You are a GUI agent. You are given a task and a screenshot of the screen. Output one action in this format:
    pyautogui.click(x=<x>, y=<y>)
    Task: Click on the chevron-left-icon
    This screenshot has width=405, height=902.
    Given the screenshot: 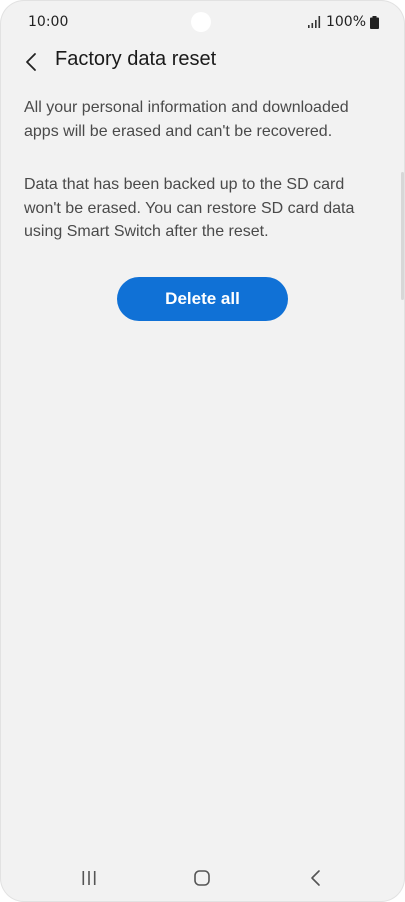 What is the action you would take?
    pyautogui.click(x=32, y=62)
    